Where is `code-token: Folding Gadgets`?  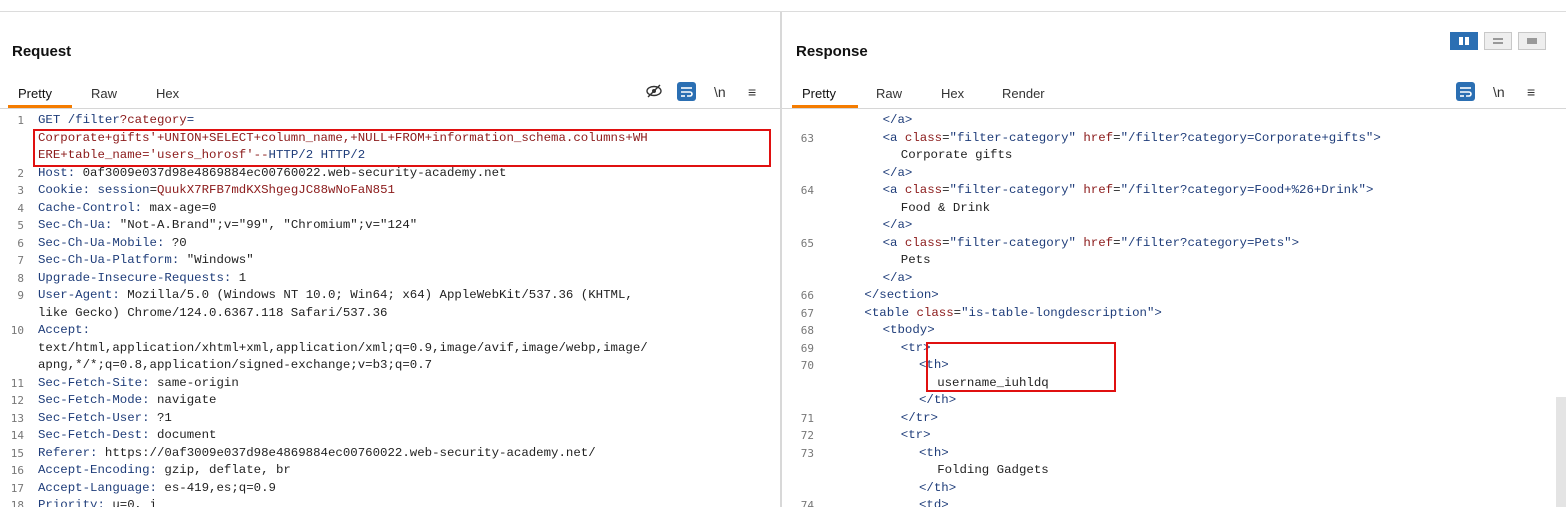 code-token: Folding Gadgets is located at coordinates (993, 470).